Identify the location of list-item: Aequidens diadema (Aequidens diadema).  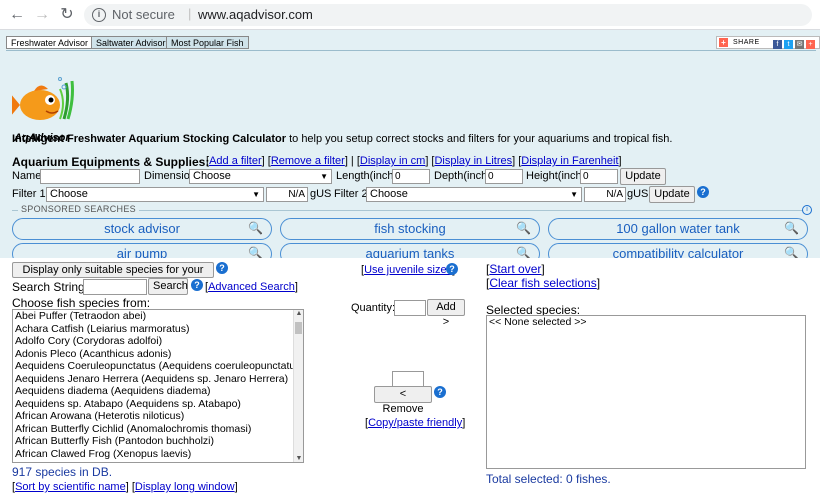
(158, 391).